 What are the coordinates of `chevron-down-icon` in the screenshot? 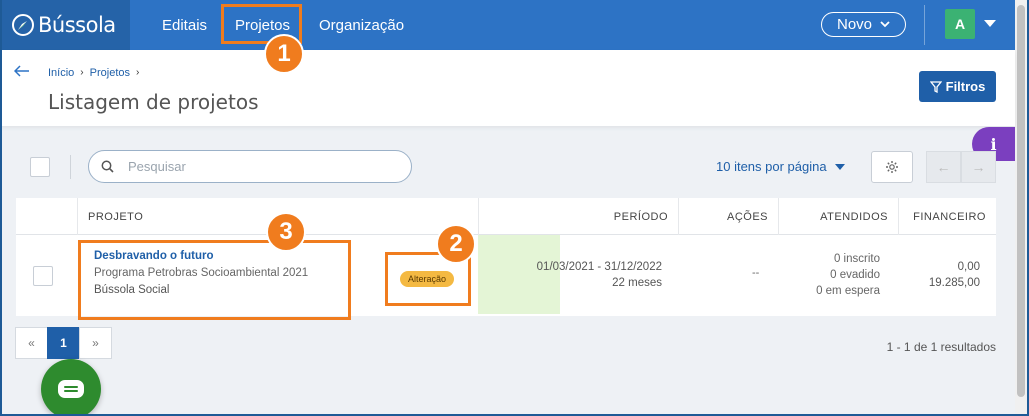 It's located at (885, 24).